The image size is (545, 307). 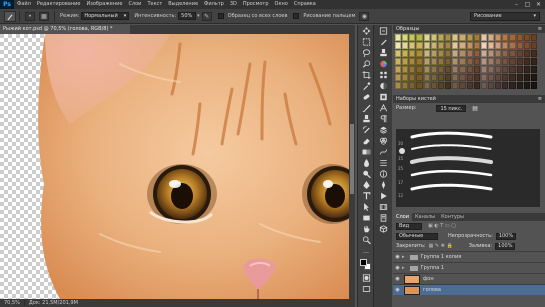 I want to click on brush-preset-list: 30 15 25 17 12, so click(x=468, y=168).